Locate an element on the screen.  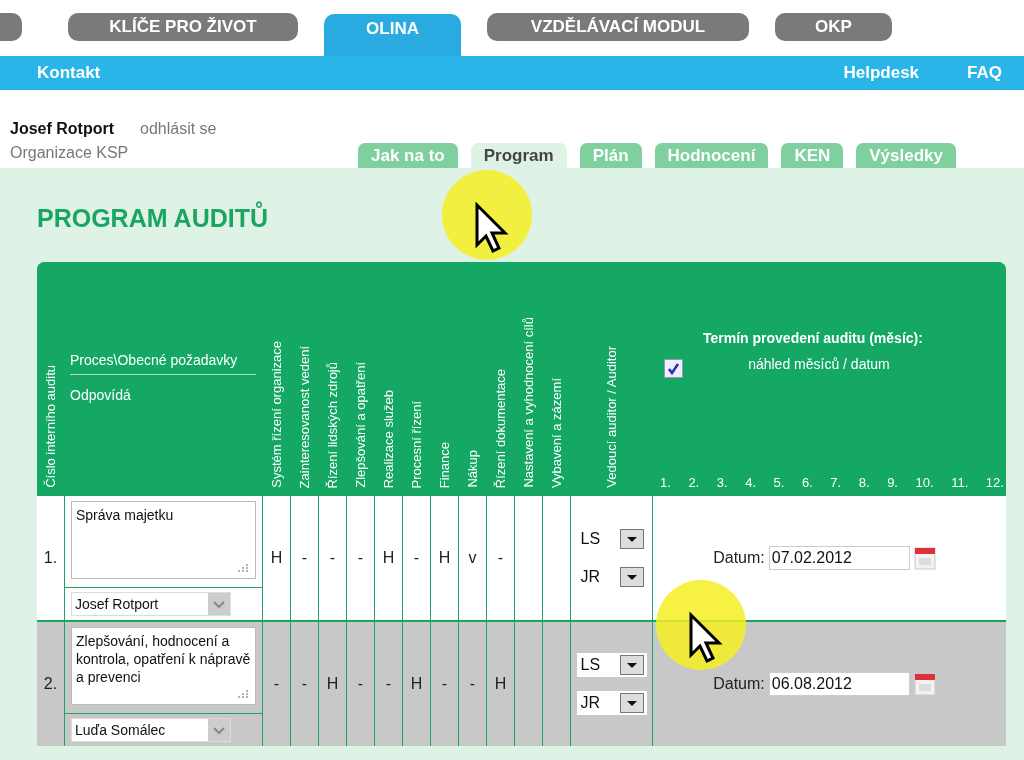
nav-tab: VZDĚLÁVACÍ MODUL is located at coordinates (618, 27).